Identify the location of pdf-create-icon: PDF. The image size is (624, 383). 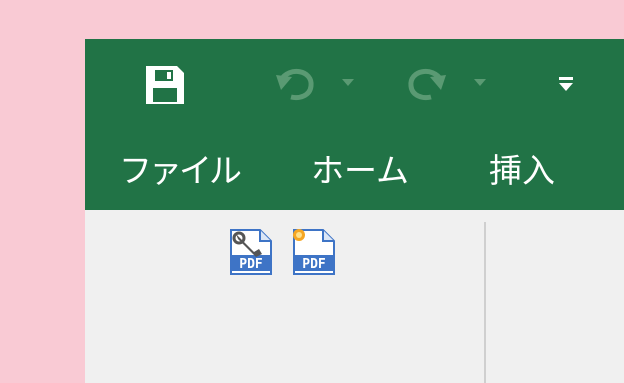
(314, 252).